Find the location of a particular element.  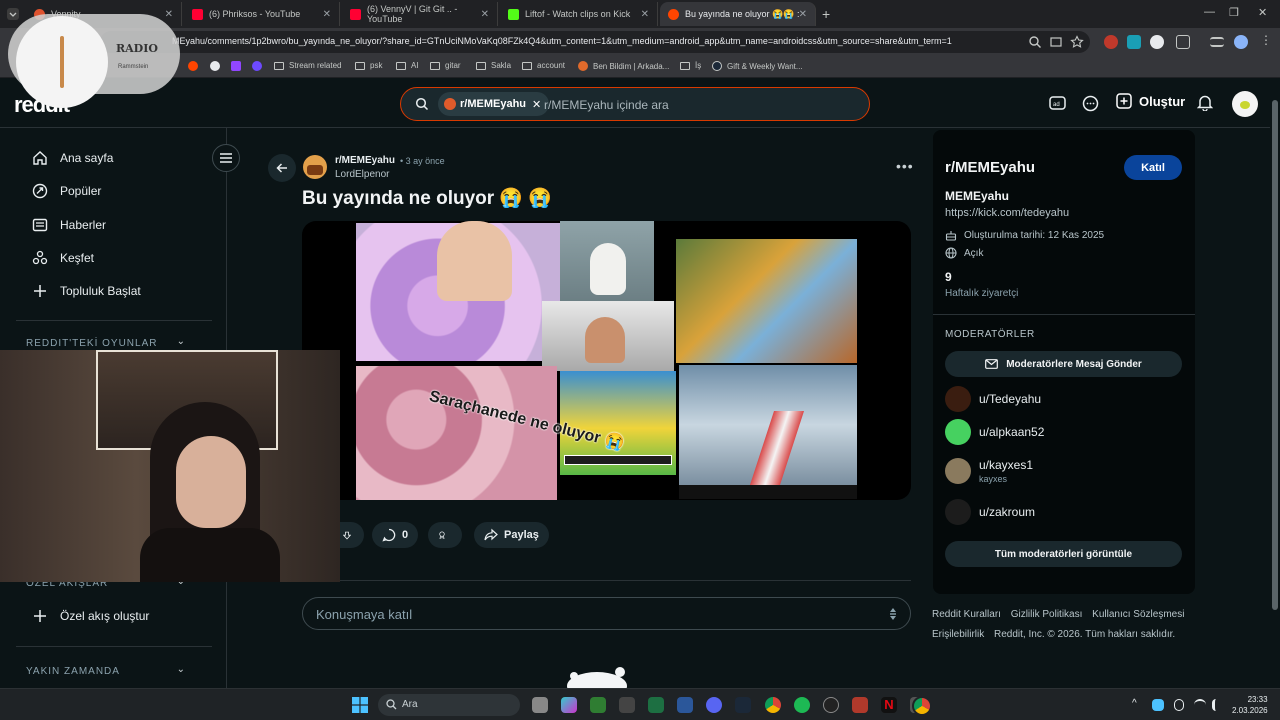

moderator-item: u/alpkaan52 is located at coordinates (994, 432).